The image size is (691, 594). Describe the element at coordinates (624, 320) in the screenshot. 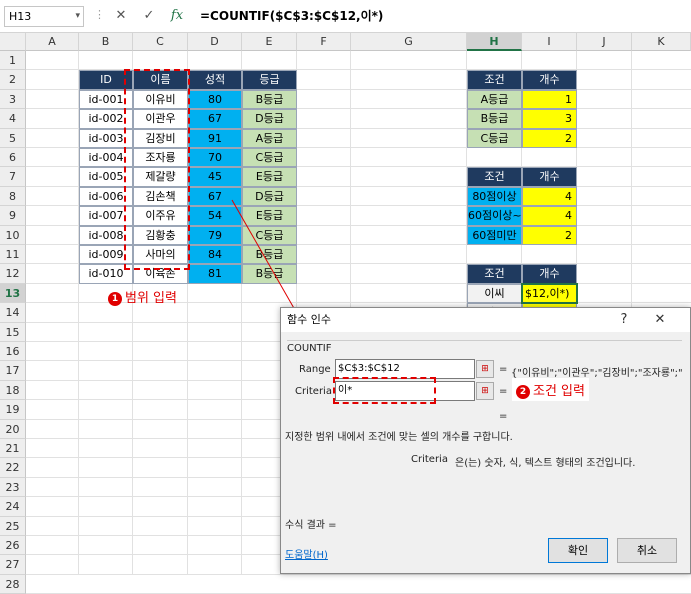

I see `help-icon: ?` at that location.